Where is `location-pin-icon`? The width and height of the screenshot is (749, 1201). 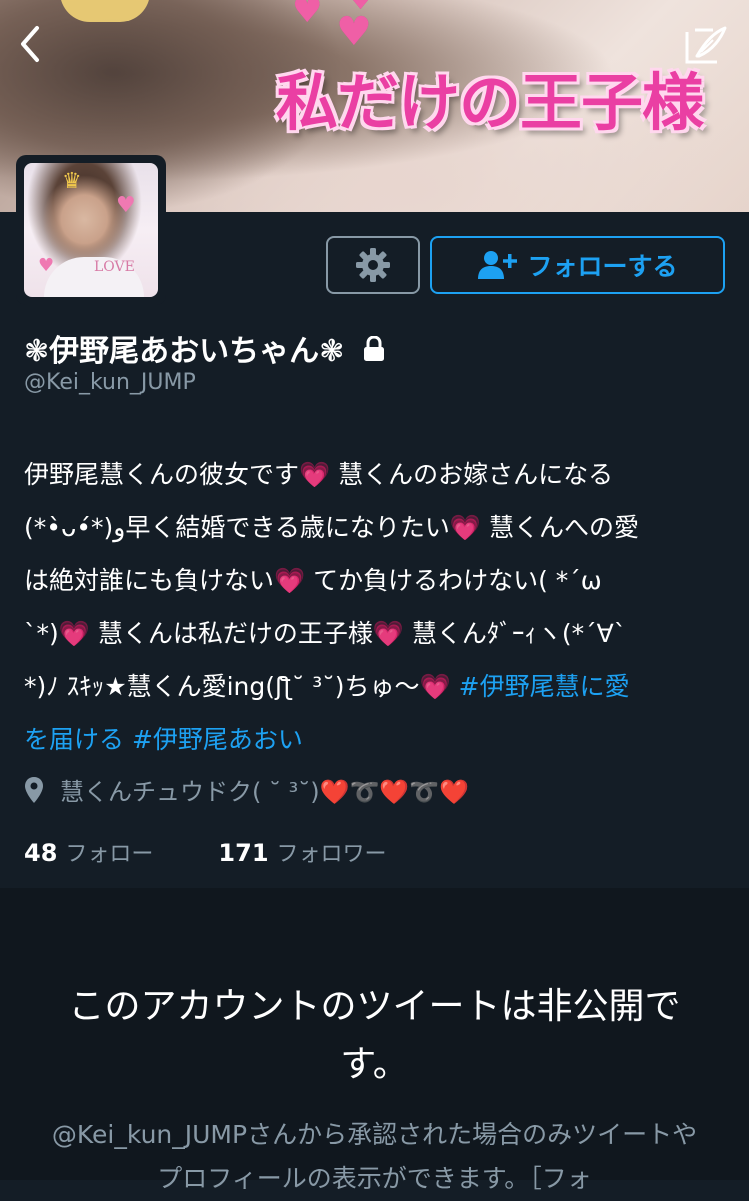 location-pin-icon is located at coordinates (34, 789).